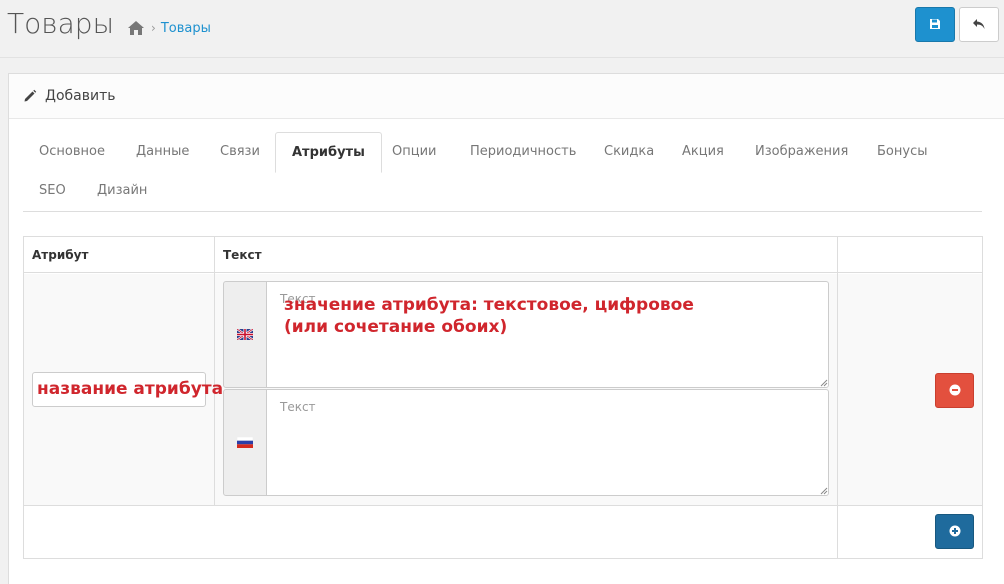  Describe the element at coordinates (523, 152) in the screenshot. I see `tab-recurring: Периодичность` at that location.